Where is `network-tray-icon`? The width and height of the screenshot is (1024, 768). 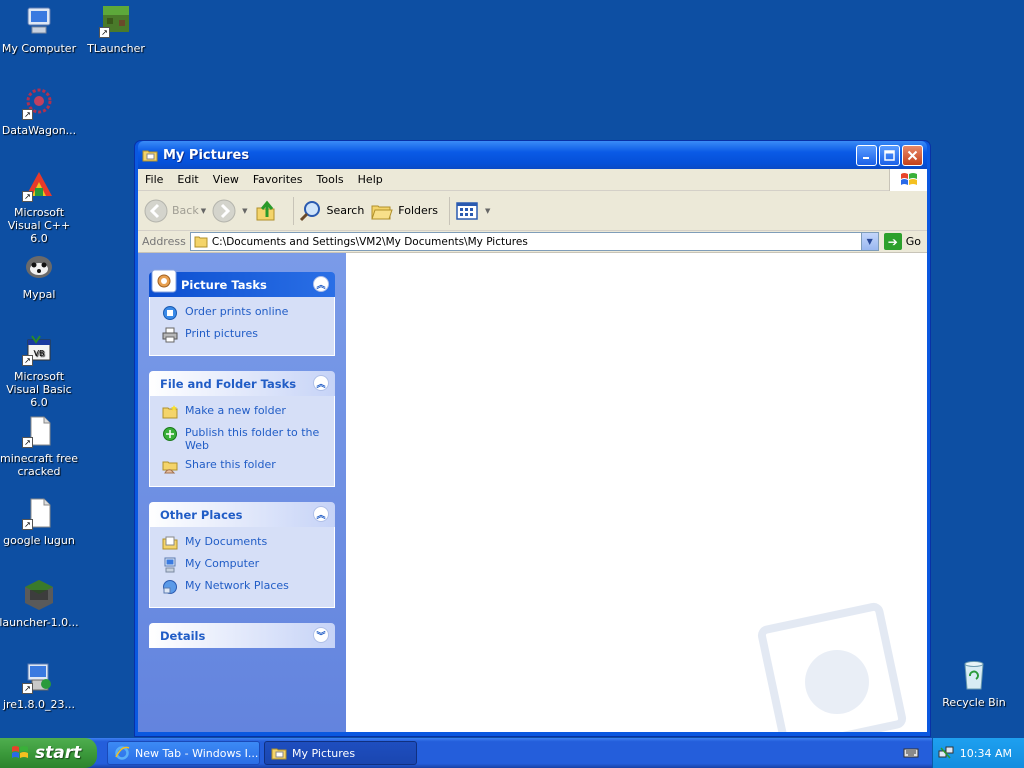
network-tray-icon is located at coordinates (946, 753).